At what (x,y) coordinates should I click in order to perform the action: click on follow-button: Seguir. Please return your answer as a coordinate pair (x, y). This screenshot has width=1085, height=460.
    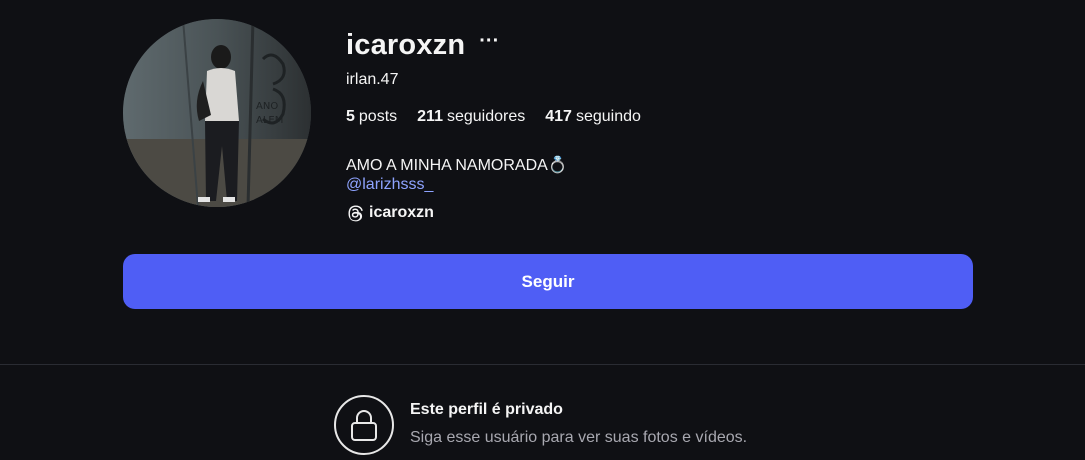
    Looking at the image, I should click on (548, 281).